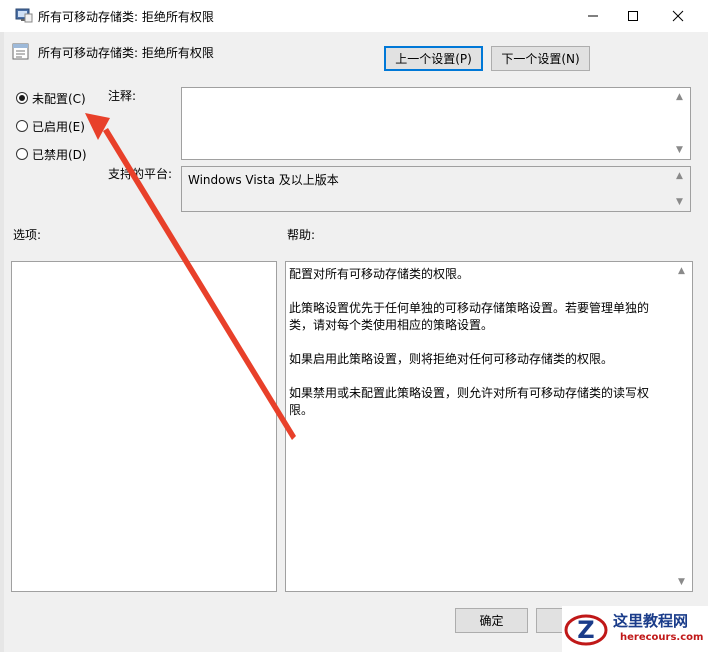  I want to click on annotation-arrow, so click(190, 276).